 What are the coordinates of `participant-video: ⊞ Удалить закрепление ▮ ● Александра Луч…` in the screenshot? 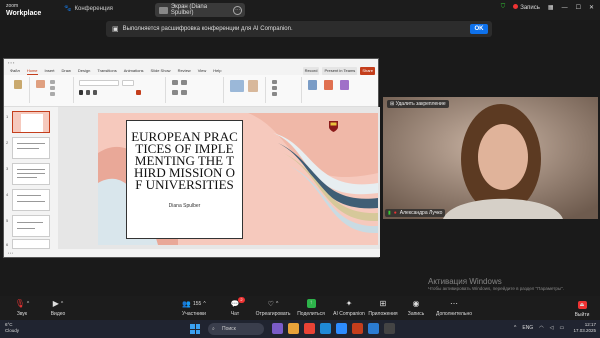 It's located at (490, 158).